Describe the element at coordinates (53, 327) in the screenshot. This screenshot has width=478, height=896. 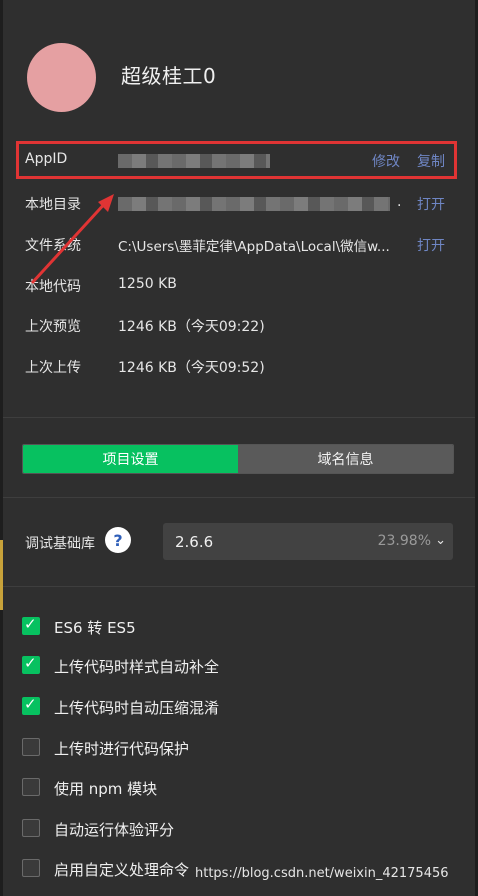
I see `last-preview-label: 上次预览` at that location.